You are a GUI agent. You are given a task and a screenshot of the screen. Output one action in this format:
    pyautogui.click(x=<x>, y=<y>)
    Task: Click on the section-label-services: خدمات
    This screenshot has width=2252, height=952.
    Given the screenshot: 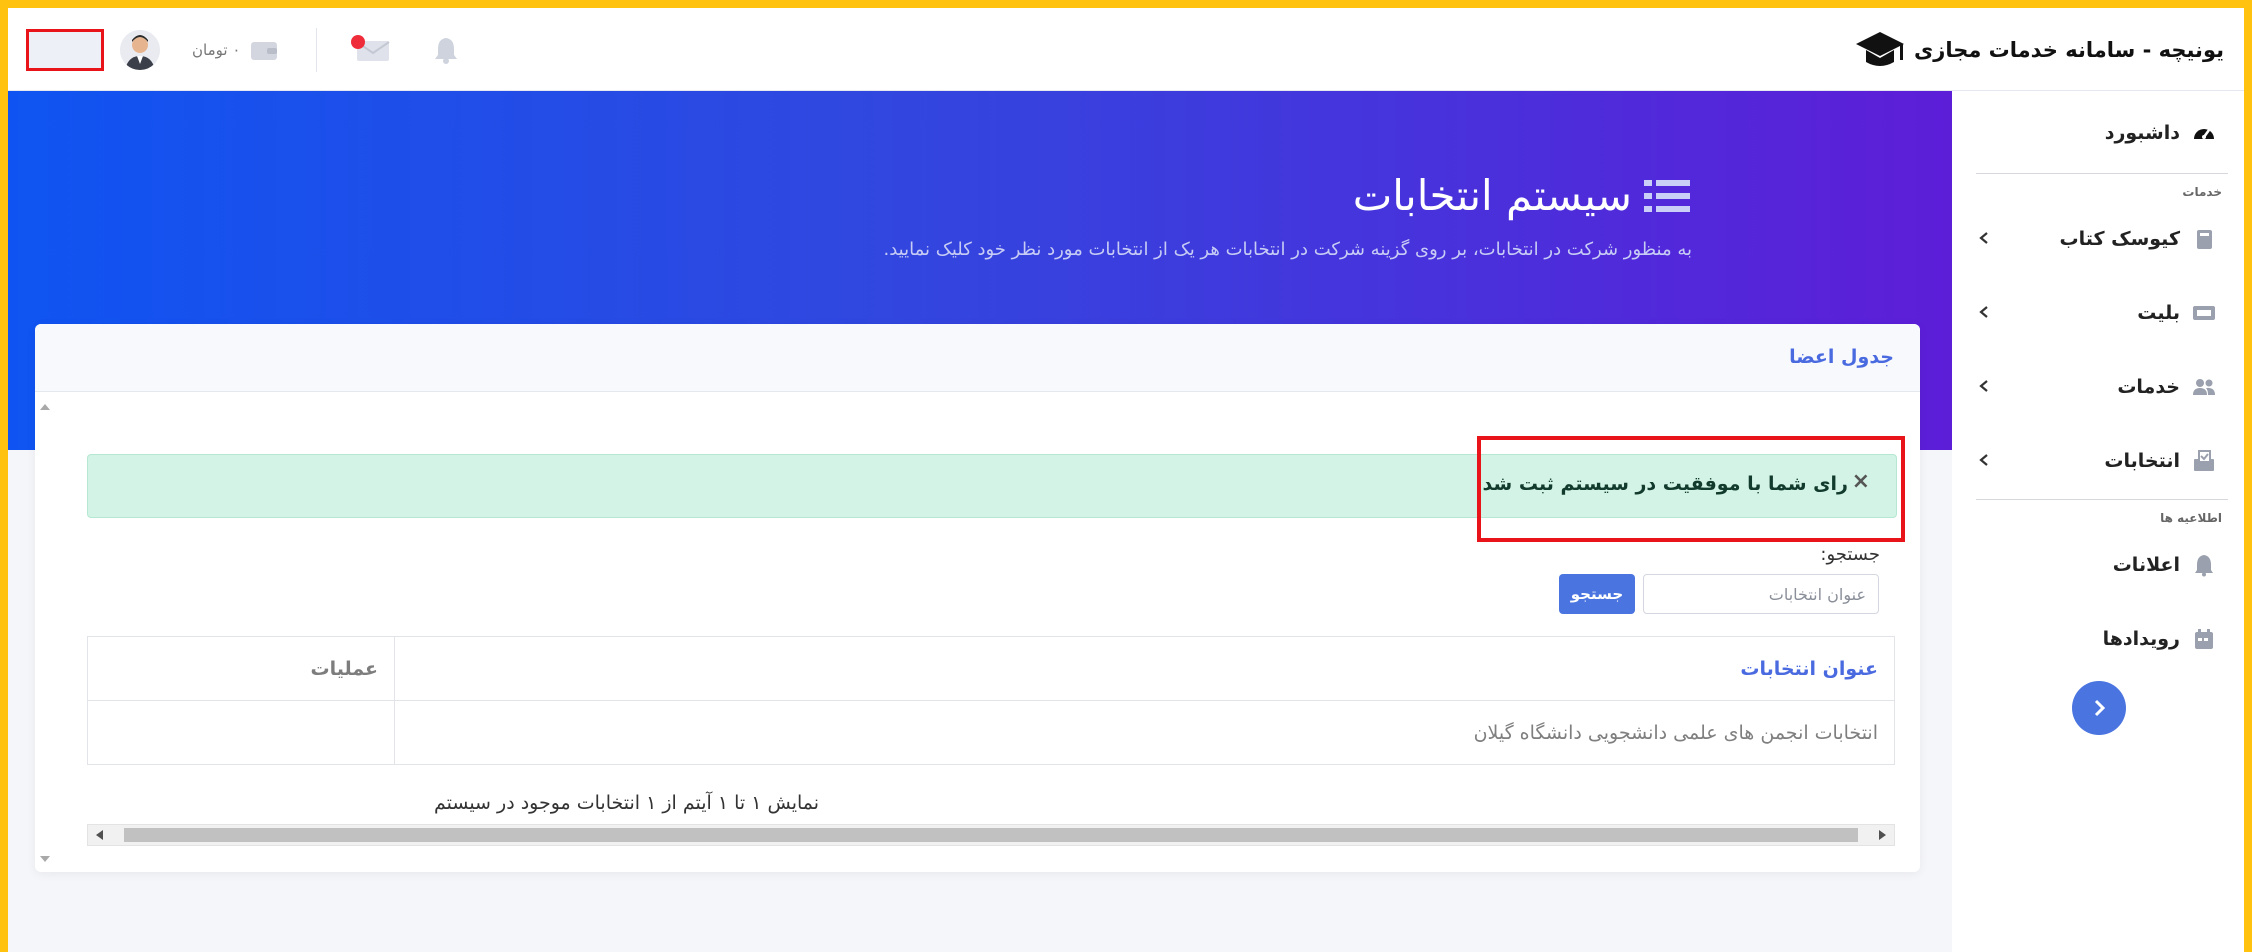 What is the action you would take?
    pyautogui.click(x=2202, y=192)
    